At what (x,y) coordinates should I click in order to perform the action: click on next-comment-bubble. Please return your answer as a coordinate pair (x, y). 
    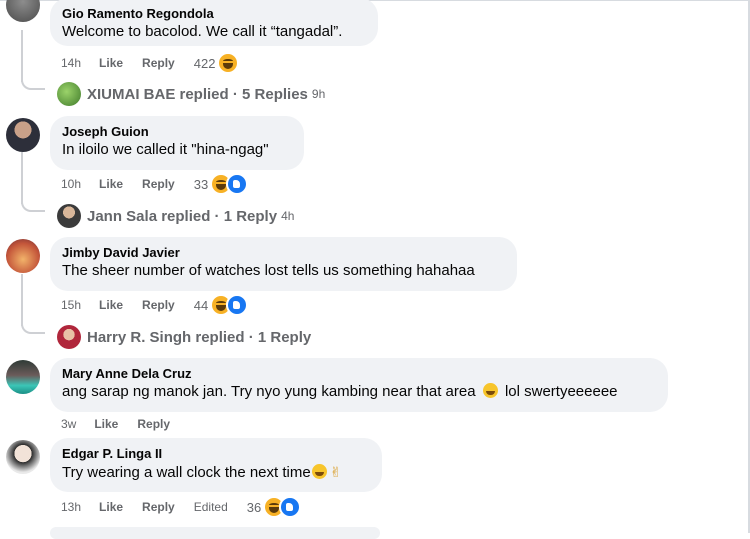
    Looking at the image, I should click on (215, 533).